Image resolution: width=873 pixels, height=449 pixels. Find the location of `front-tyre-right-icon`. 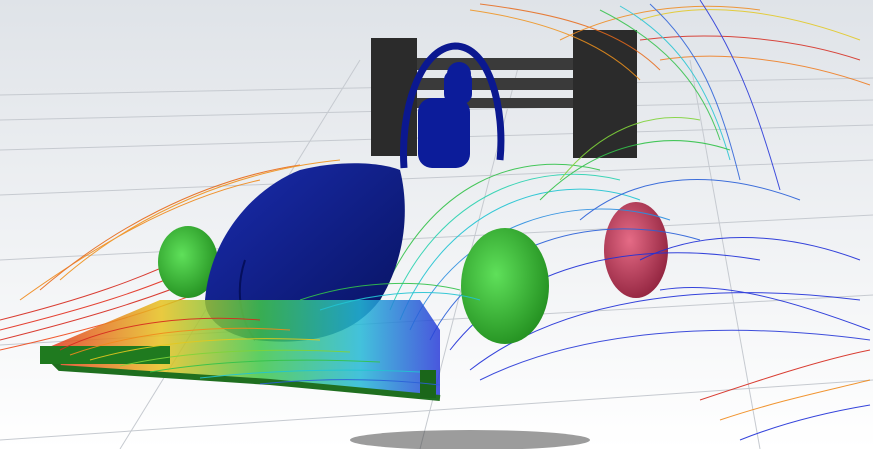

front-tyre-right-icon is located at coordinates (505, 286).